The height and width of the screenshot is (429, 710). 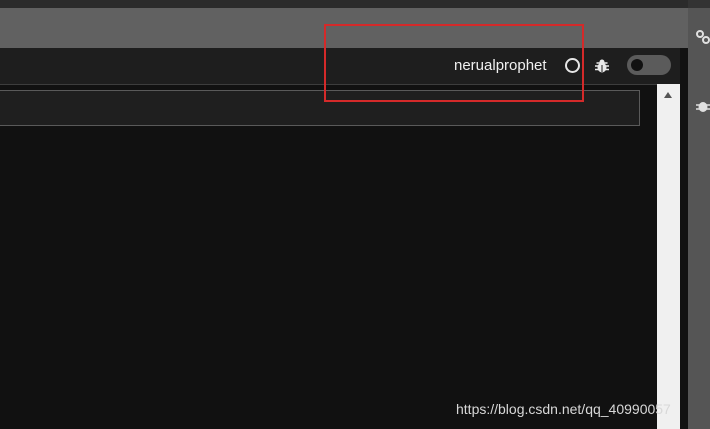 What do you see at coordinates (454, 63) in the screenshot?
I see `highlight-annotation` at bounding box center [454, 63].